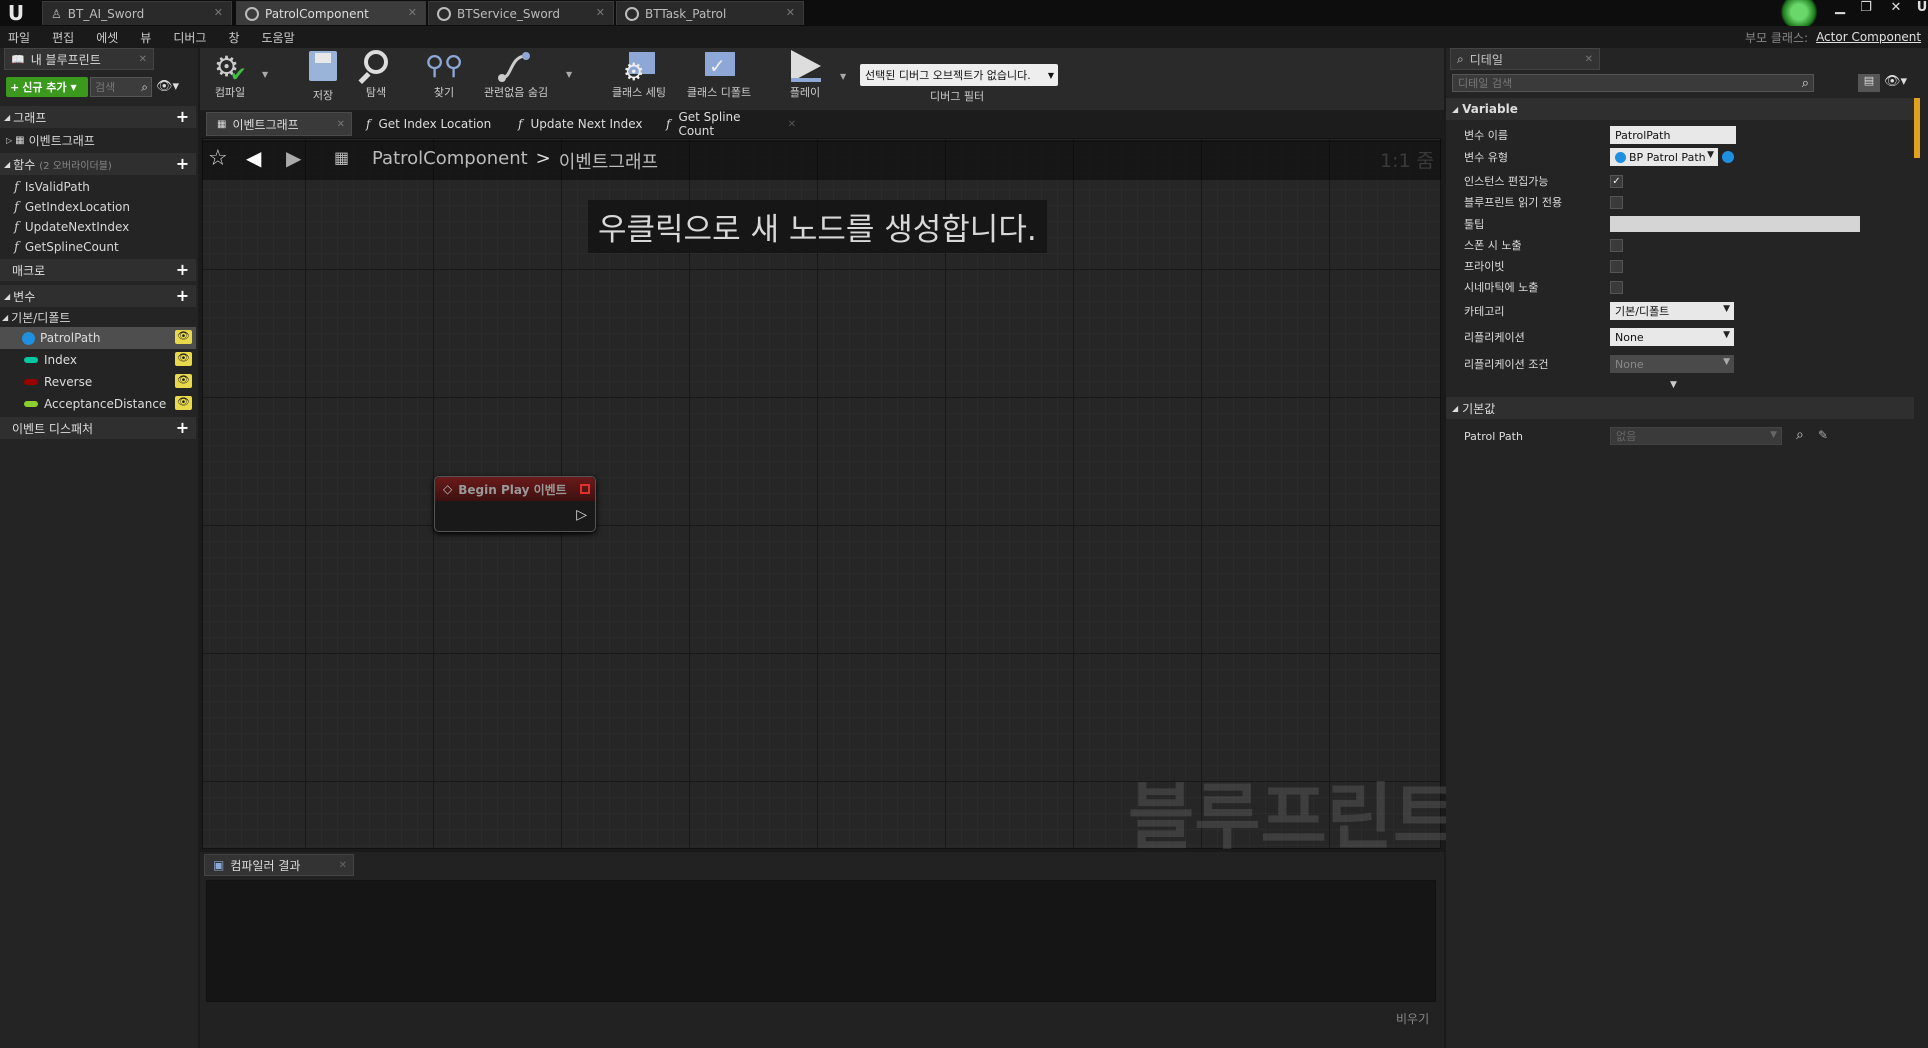 This screenshot has height=1048, width=1928. I want to click on exec-pin-icon: ▷, so click(581, 515).